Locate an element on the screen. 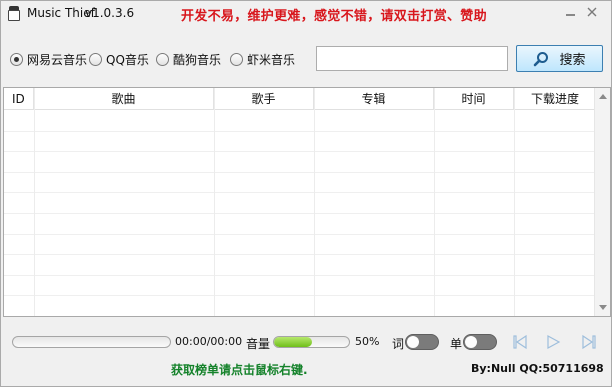 This screenshot has width=612, height=387. donation-notice: 开发不易，维护更难，感觉不错，请双击打赏、赞助 is located at coordinates (334, 14).